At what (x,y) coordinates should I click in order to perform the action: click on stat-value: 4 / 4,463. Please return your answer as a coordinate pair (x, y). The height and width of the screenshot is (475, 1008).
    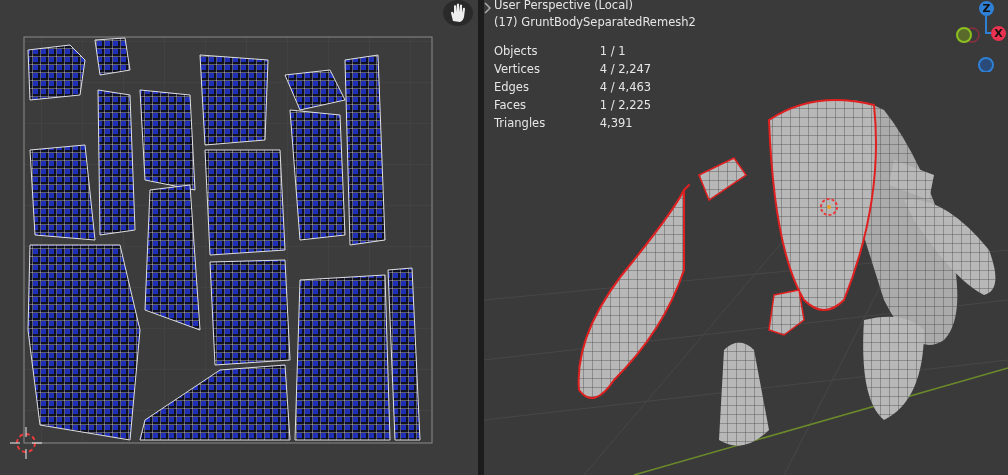
    Looking at the image, I should click on (626, 87).